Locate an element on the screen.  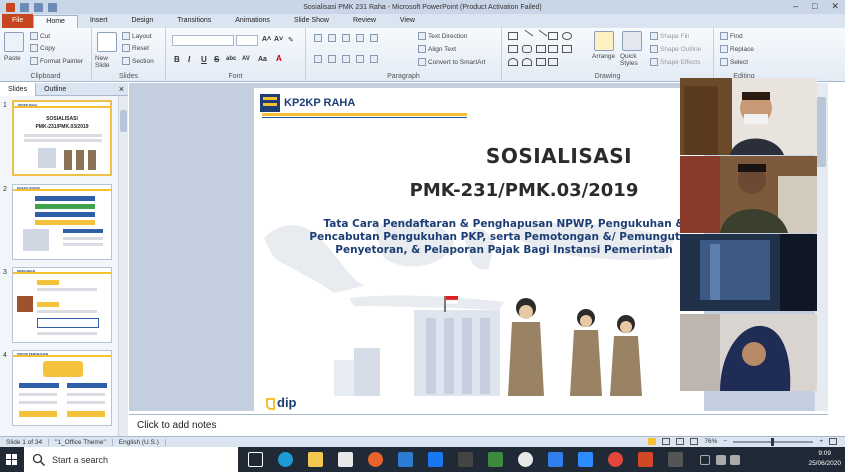
powerpoint-taskbar-icon is located at coordinates (645, 459).